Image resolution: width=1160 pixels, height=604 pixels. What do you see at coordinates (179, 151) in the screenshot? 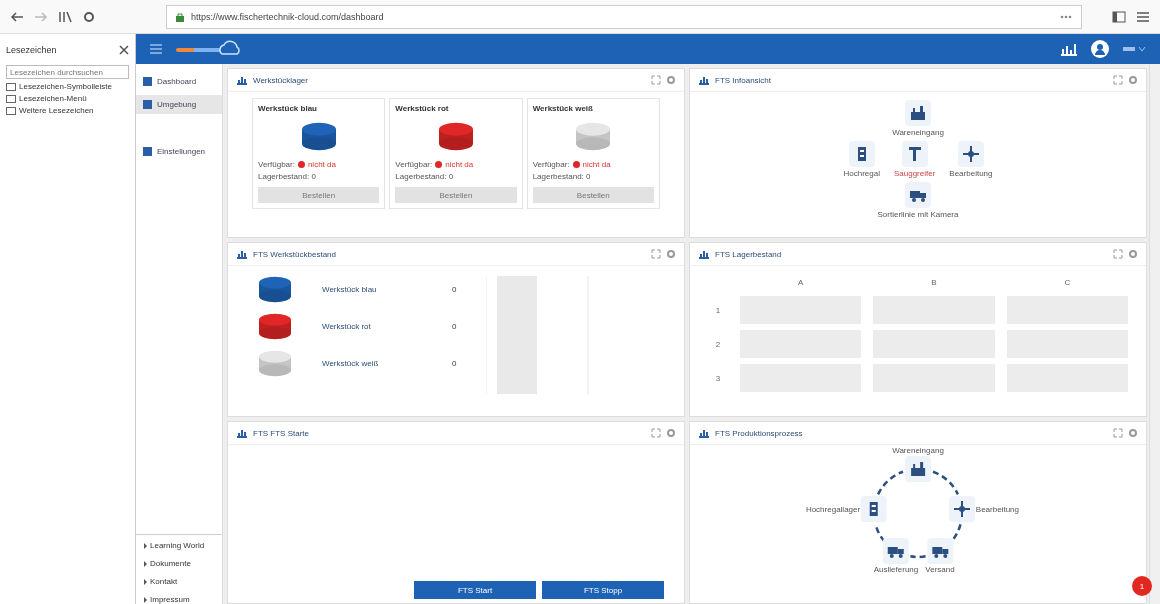
I see `sidebar-item: Einstellungen` at bounding box center [179, 151].